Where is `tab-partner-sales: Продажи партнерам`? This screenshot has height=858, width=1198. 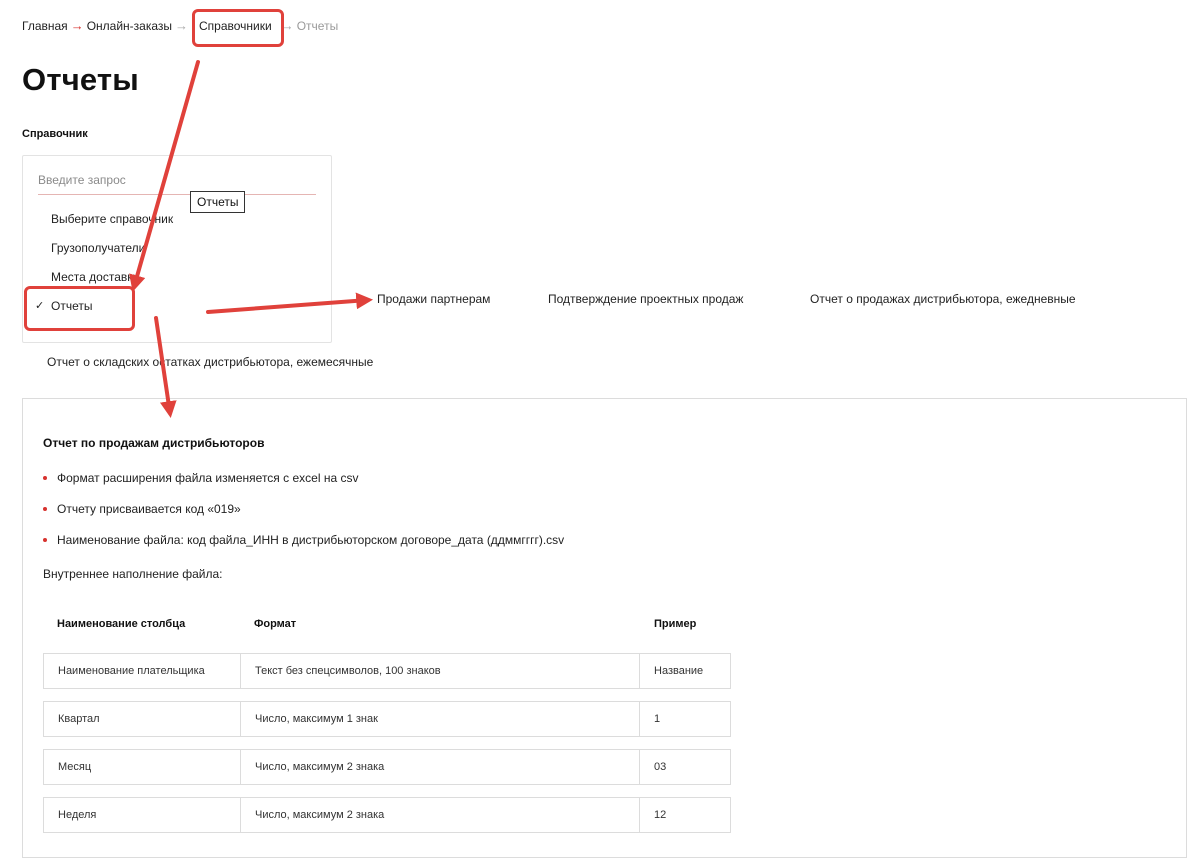
tab-partner-sales: Продажи партнерам is located at coordinates (433, 299).